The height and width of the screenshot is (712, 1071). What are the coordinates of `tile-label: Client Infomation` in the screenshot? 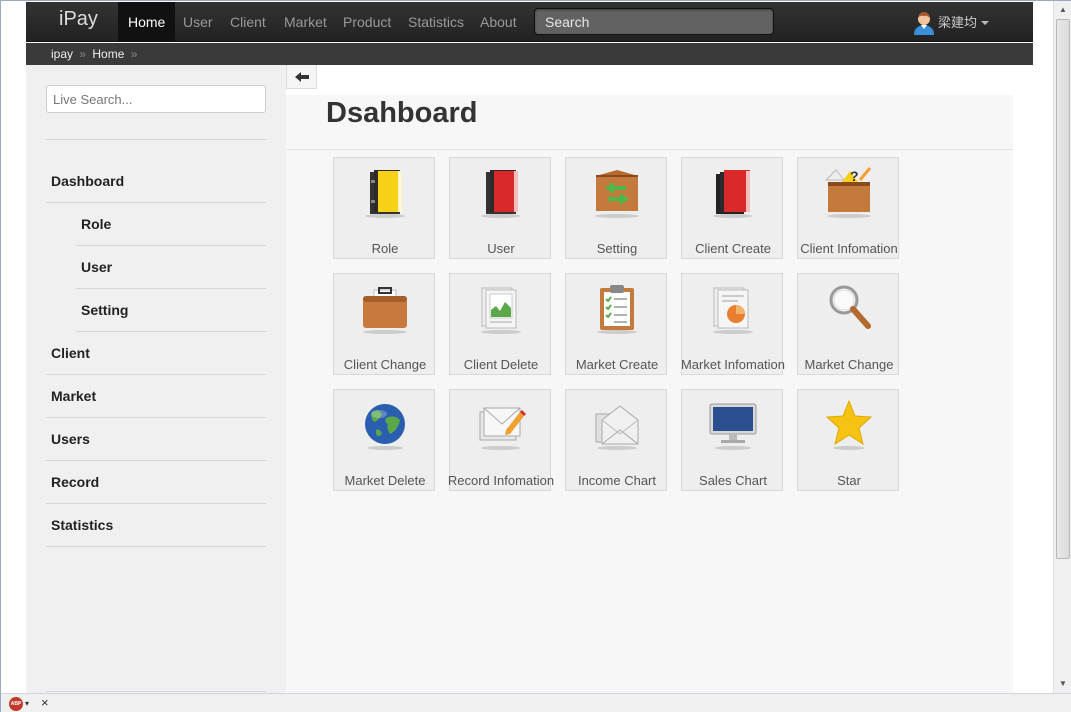 It's located at (849, 248).